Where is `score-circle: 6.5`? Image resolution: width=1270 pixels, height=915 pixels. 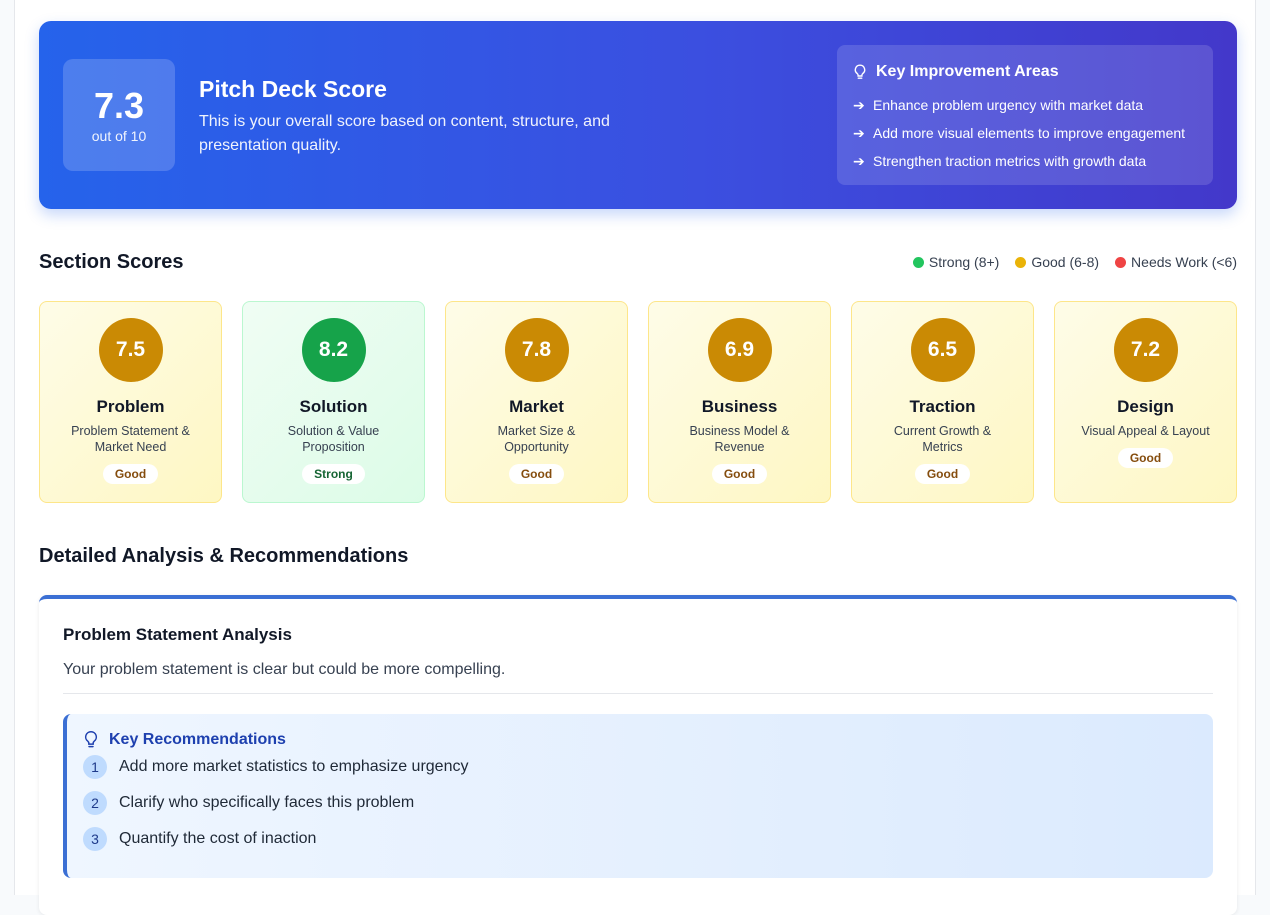 score-circle: 6.5 is located at coordinates (942, 350).